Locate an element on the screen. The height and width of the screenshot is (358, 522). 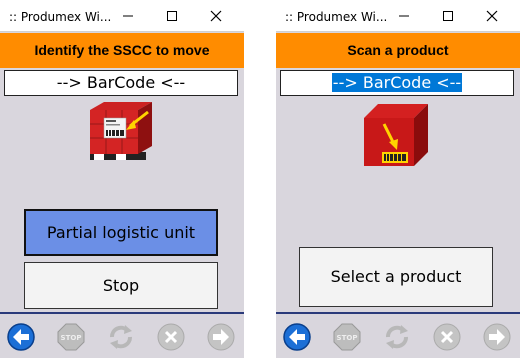
select-product-button: Select a product is located at coordinates (396, 277).